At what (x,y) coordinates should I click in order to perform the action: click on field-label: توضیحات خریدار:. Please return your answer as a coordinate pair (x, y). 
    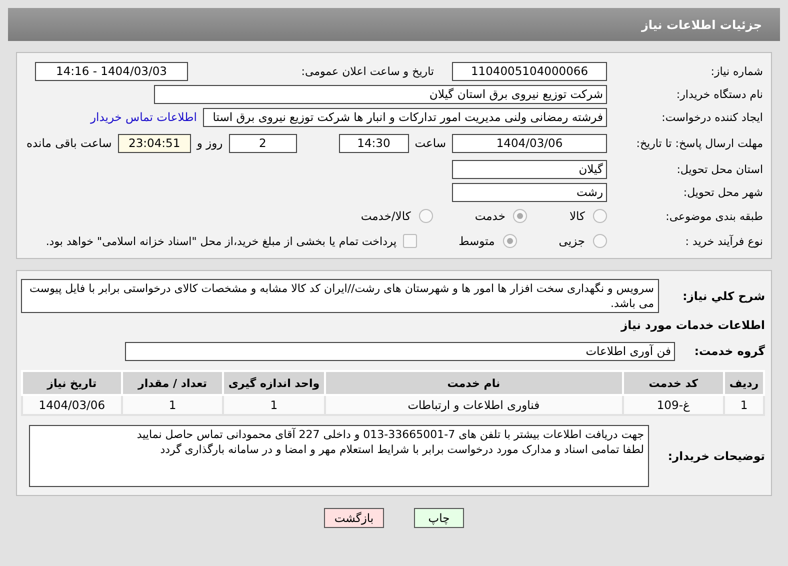
    Looking at the image, I should click on (715, 456).